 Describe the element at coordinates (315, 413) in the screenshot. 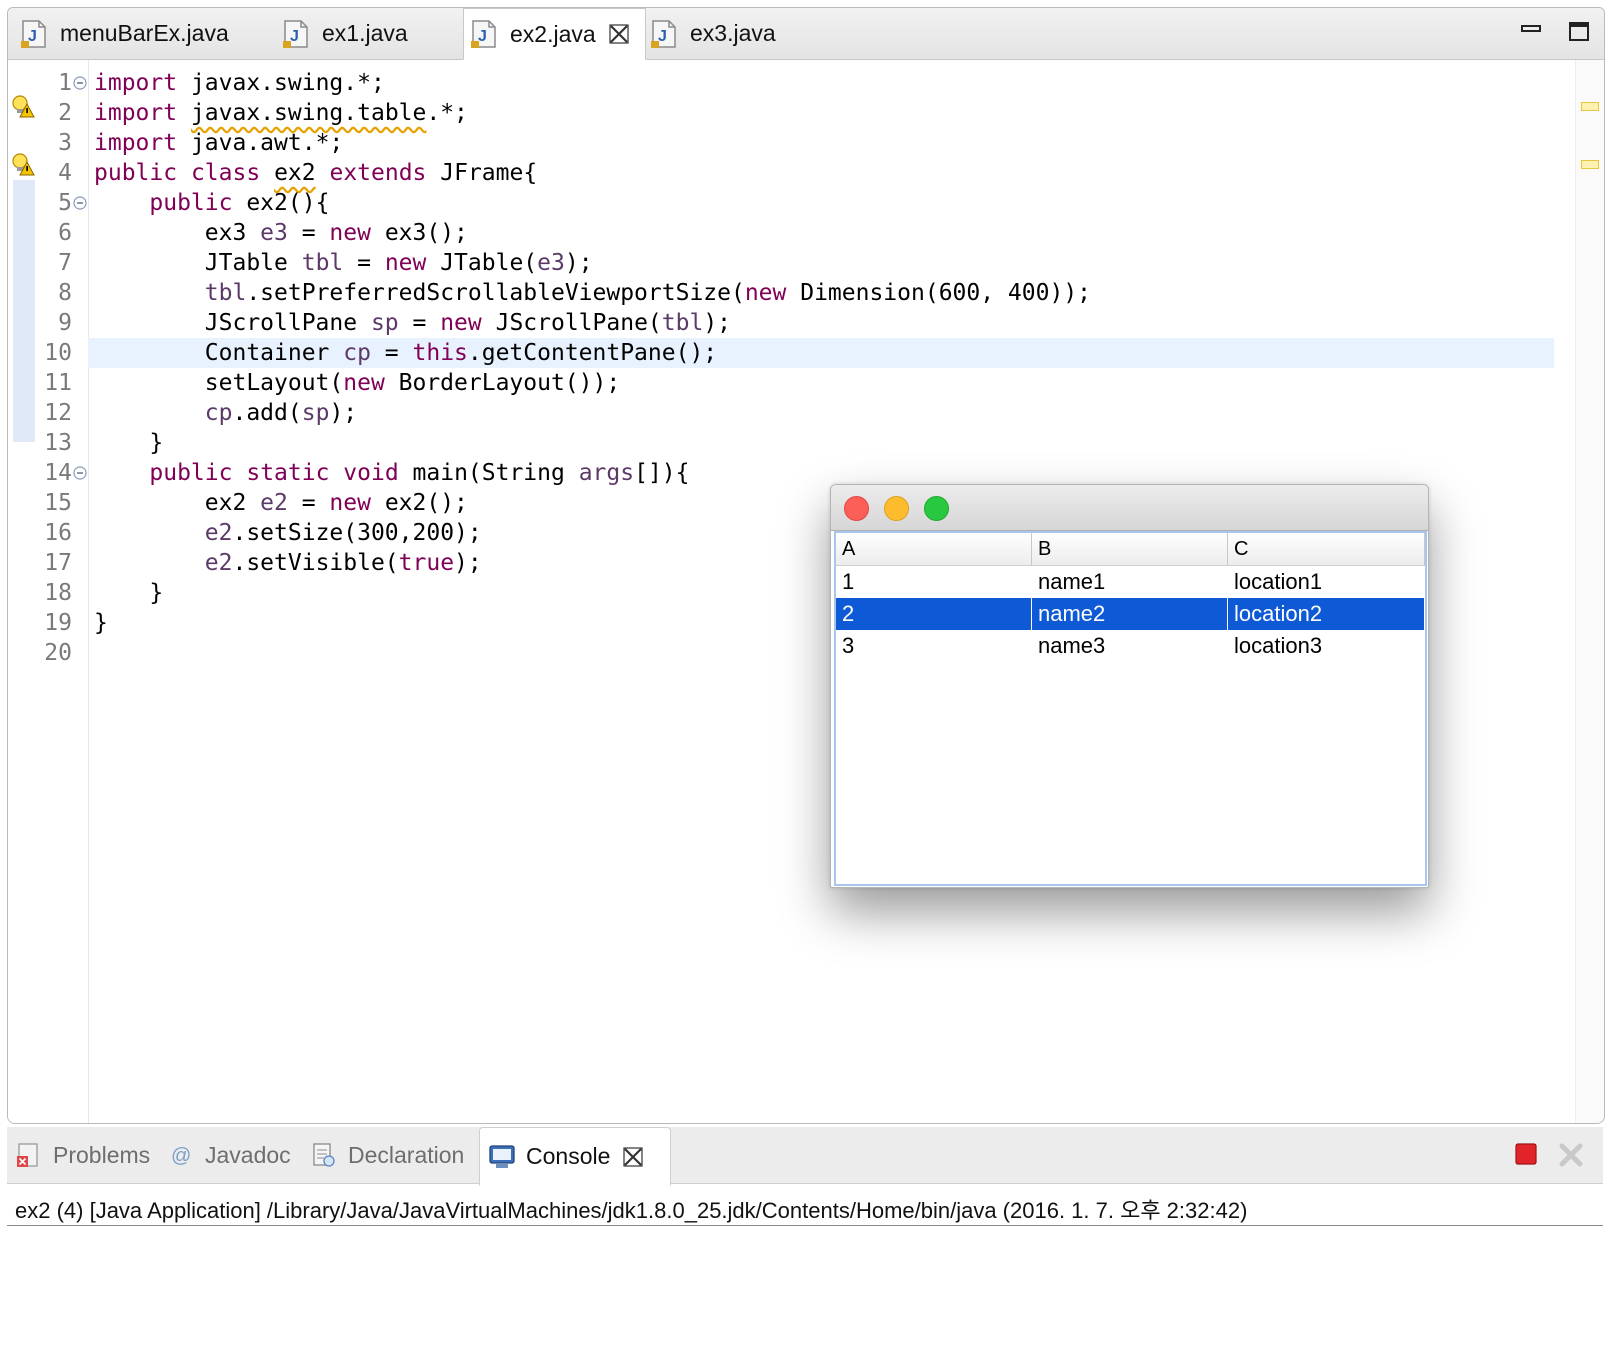

I see `code-token: sp` at that location.